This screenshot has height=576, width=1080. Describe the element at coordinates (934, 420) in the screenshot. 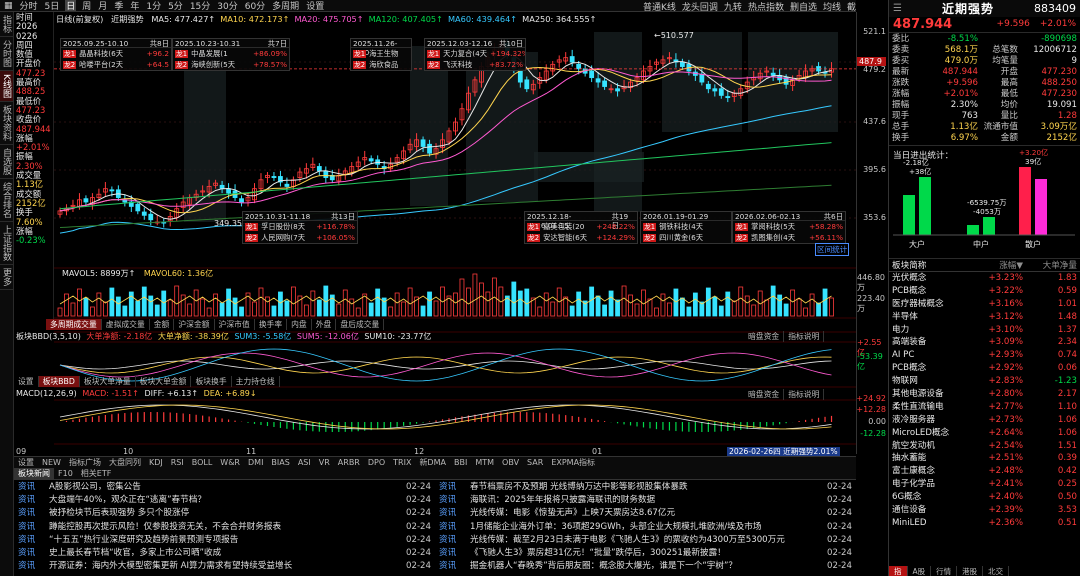

I see `board-name: 液冷服务器` at that location.